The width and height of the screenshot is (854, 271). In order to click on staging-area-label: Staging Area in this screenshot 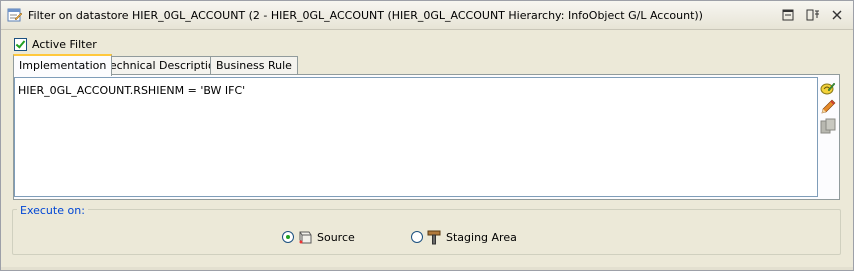, I will do `click(481, 237)`.